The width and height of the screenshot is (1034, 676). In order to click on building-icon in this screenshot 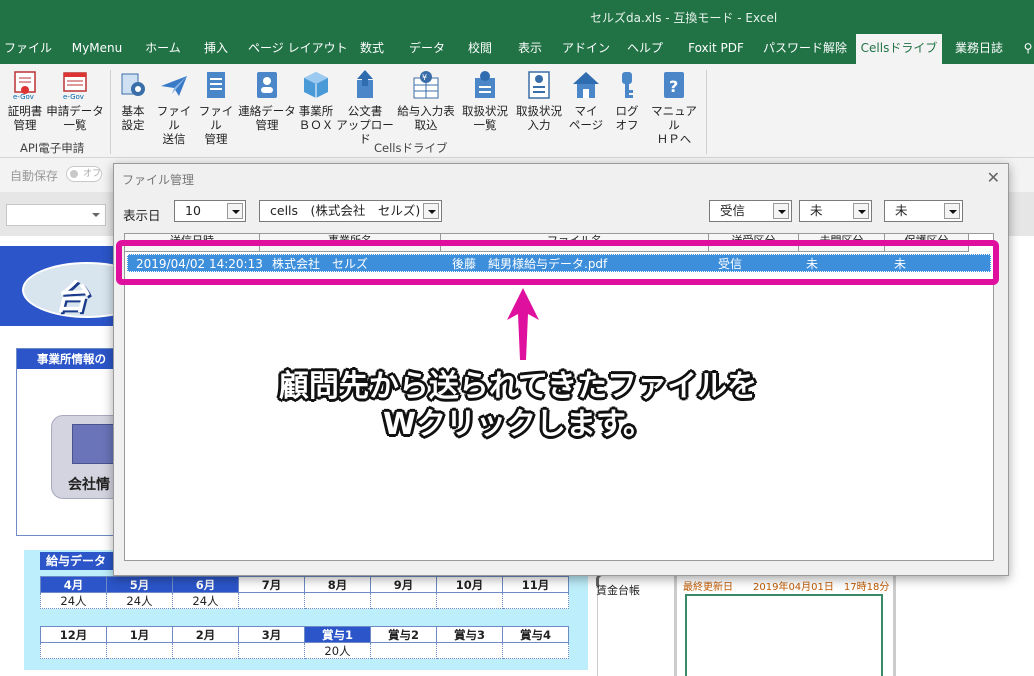, I will do `click(95, 444)`.